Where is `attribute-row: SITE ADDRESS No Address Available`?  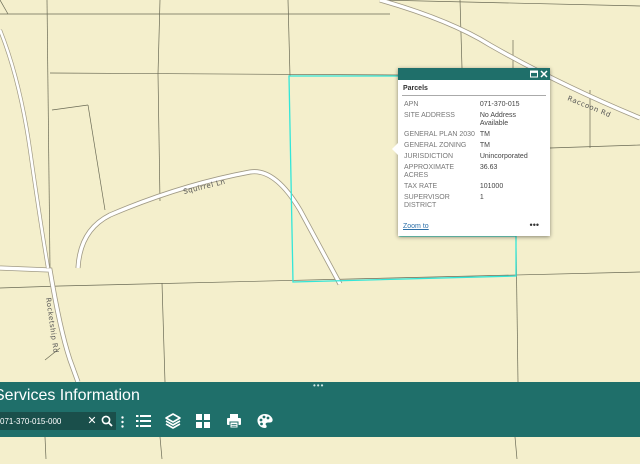 attribute-row: SITE ADDRESS No Address Available is located at coordinates (474, 120).